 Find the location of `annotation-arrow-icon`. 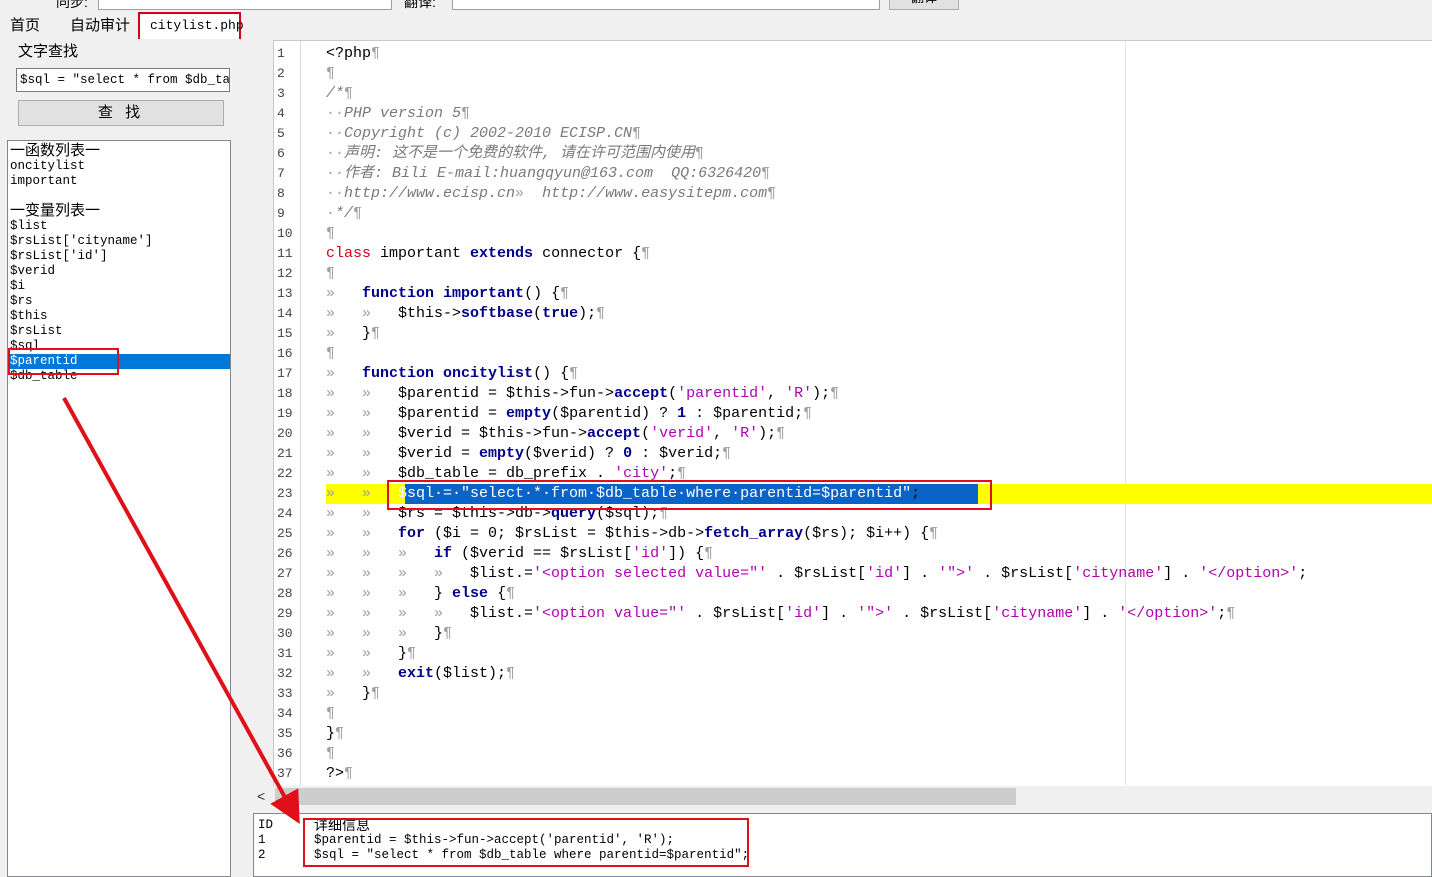

annotation-arrow-icon is located at coordinates (181, 610).